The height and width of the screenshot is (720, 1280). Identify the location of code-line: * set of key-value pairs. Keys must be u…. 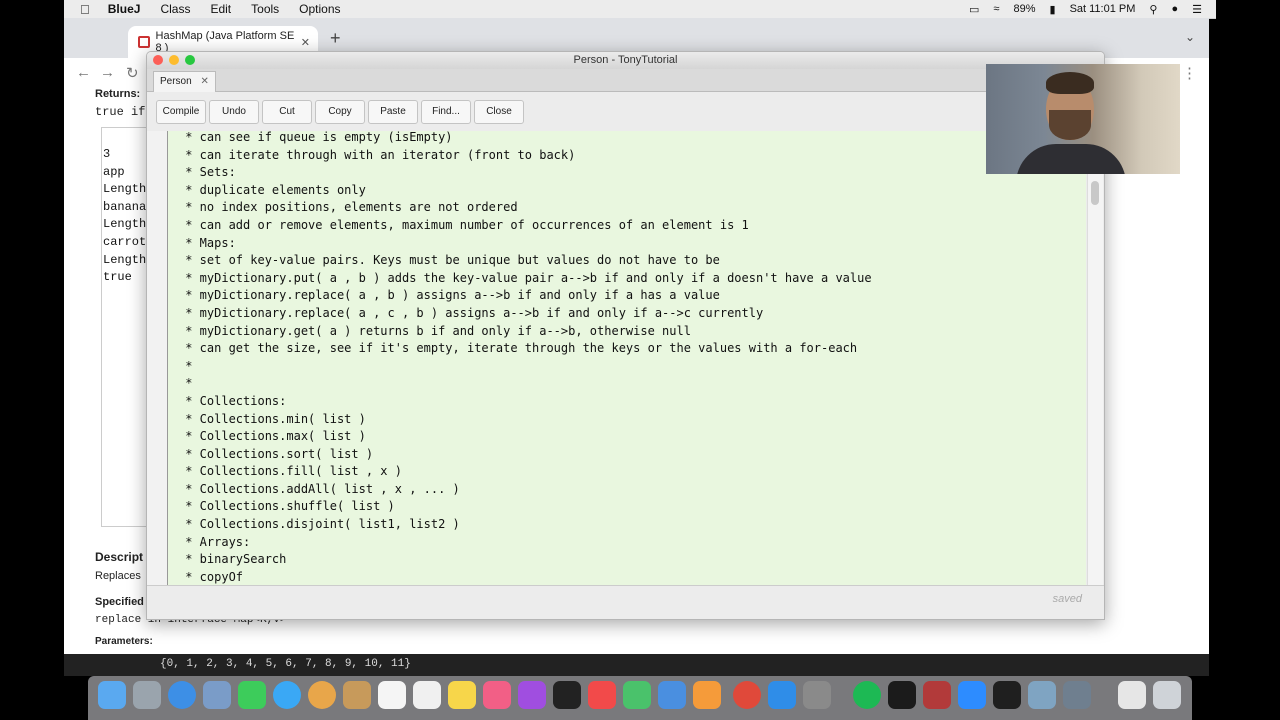
(449, 260).